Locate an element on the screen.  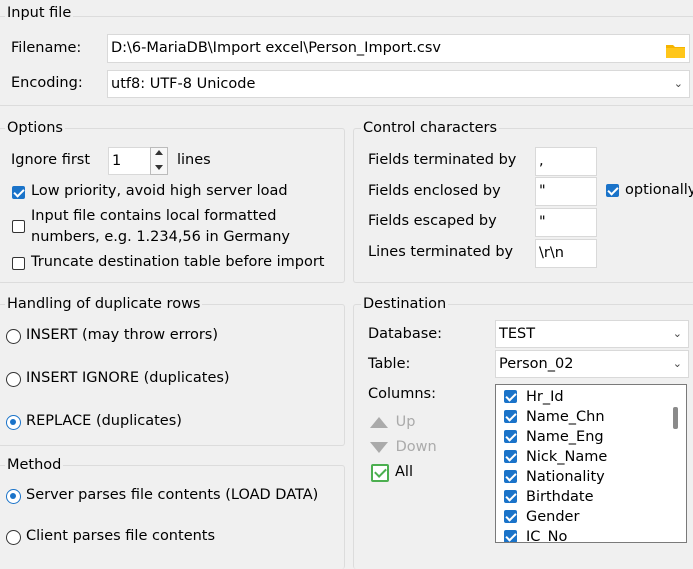
database-label: Database: is located at coordinates (405, 334).